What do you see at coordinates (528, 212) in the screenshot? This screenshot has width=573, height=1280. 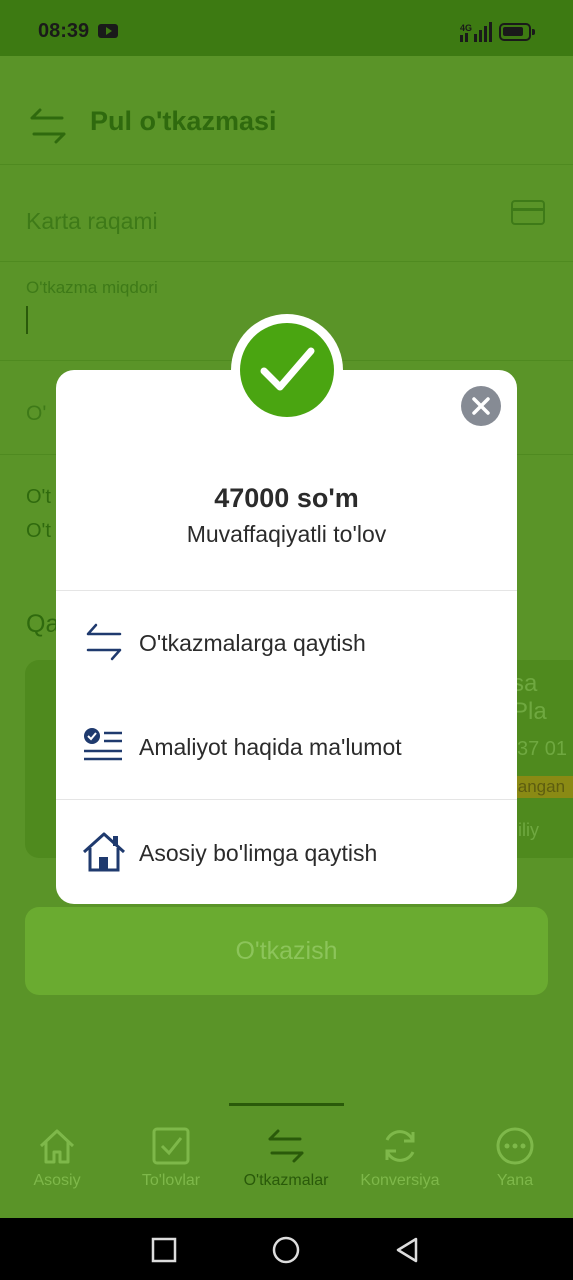 I see `card-icon` at bounding box center [528, 212].